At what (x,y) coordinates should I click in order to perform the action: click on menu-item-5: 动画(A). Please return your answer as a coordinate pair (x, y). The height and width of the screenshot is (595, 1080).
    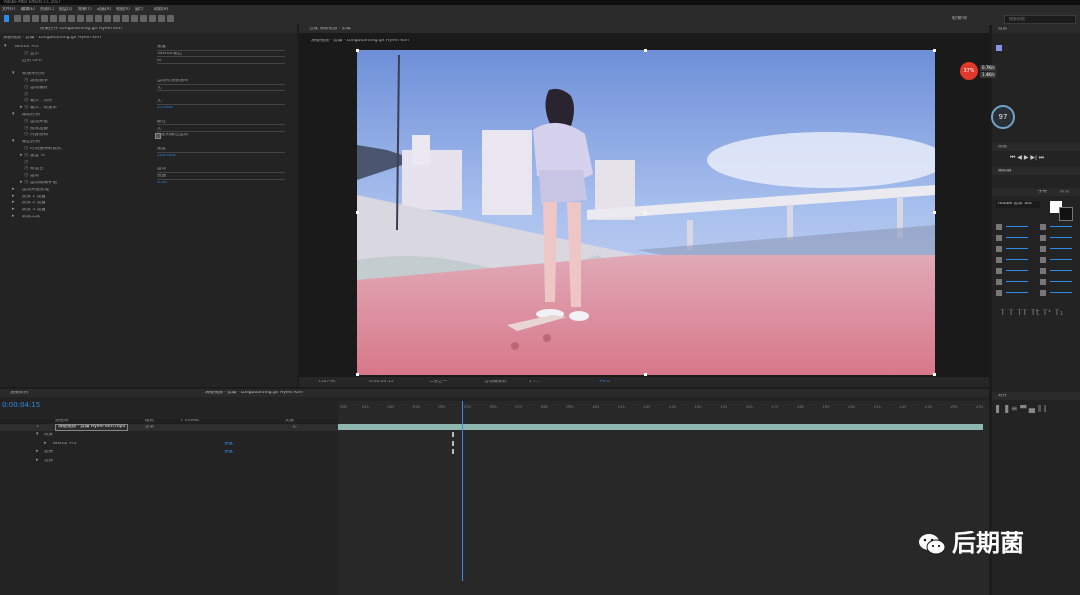
    Looking at the image, I should click on (104, 9).